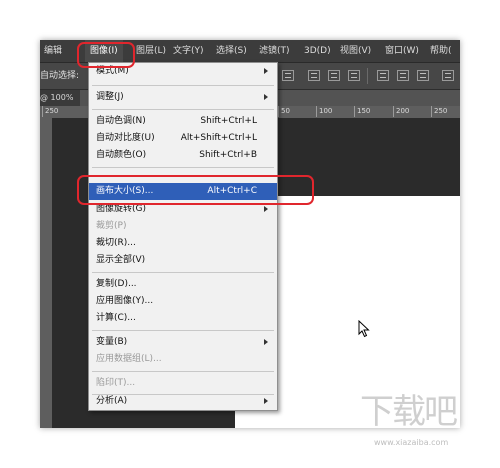  I want to click on menu-window: 窗口(W), so click(402, 51).